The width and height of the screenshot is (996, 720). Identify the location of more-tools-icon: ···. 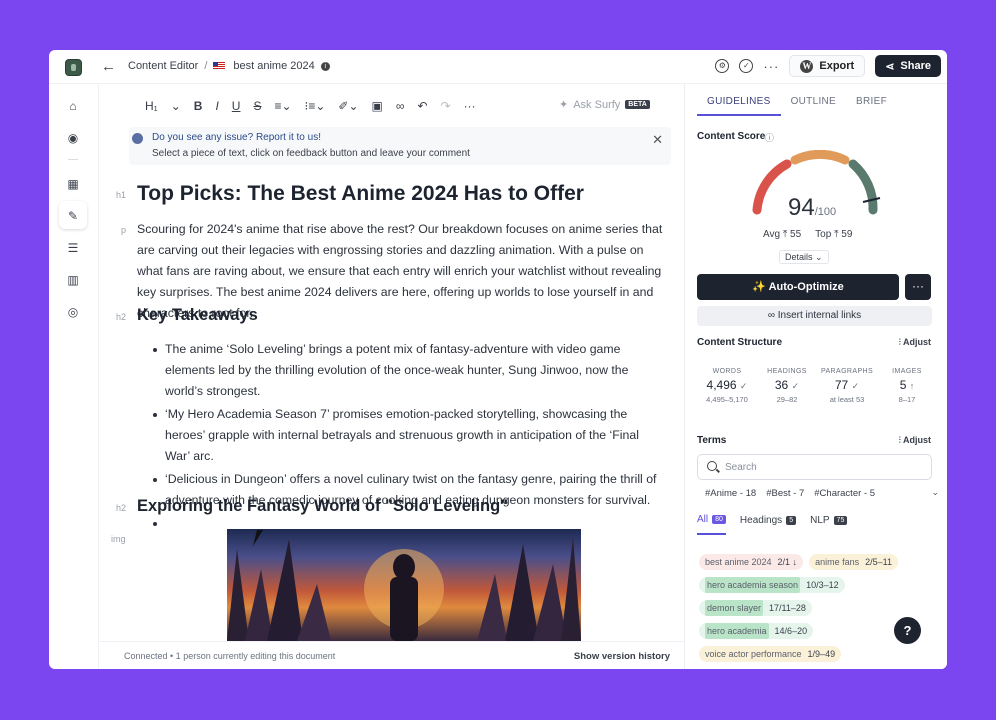
(470, 106).